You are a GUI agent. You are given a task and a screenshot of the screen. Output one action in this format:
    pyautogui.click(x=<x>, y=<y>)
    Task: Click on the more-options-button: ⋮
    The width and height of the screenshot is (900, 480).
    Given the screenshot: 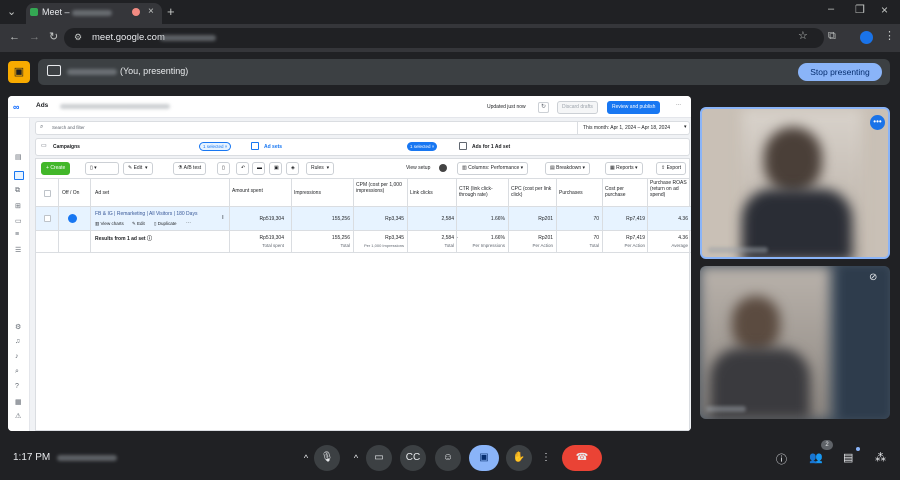 What is the action you would take?
    pyautogui.click(x=546, y=458)
    